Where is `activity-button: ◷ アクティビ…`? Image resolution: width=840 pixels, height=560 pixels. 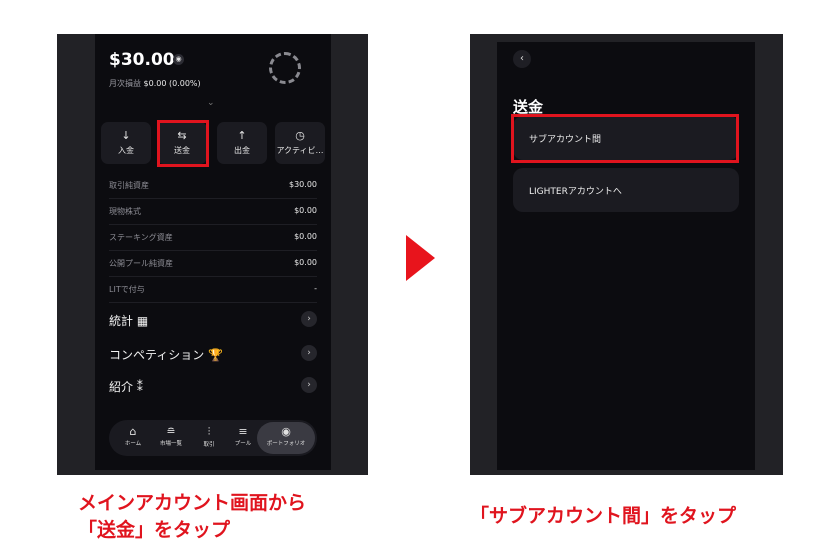
activity-button: ◷ アクティビ… is located at coordinates (300, 143).